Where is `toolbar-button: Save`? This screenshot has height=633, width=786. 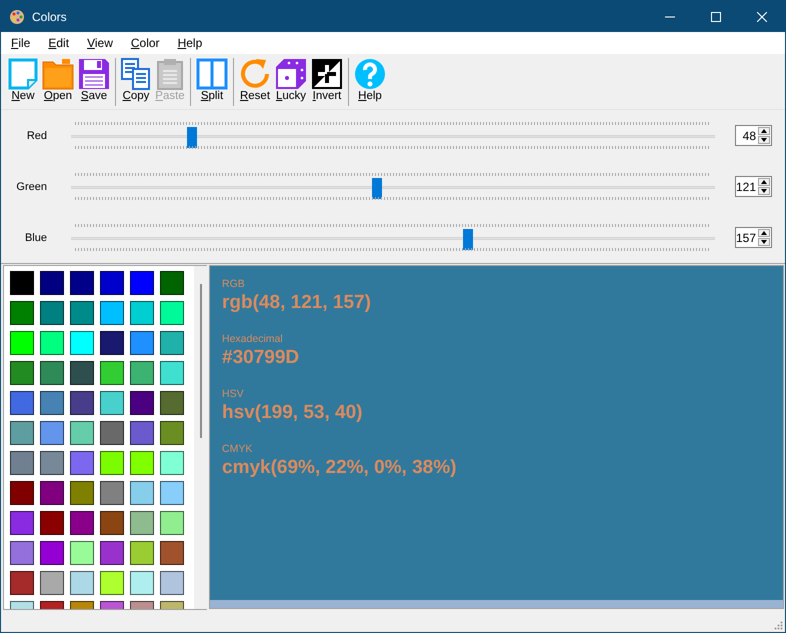 toolbar-button: Save is located at coordinates (94, 80).